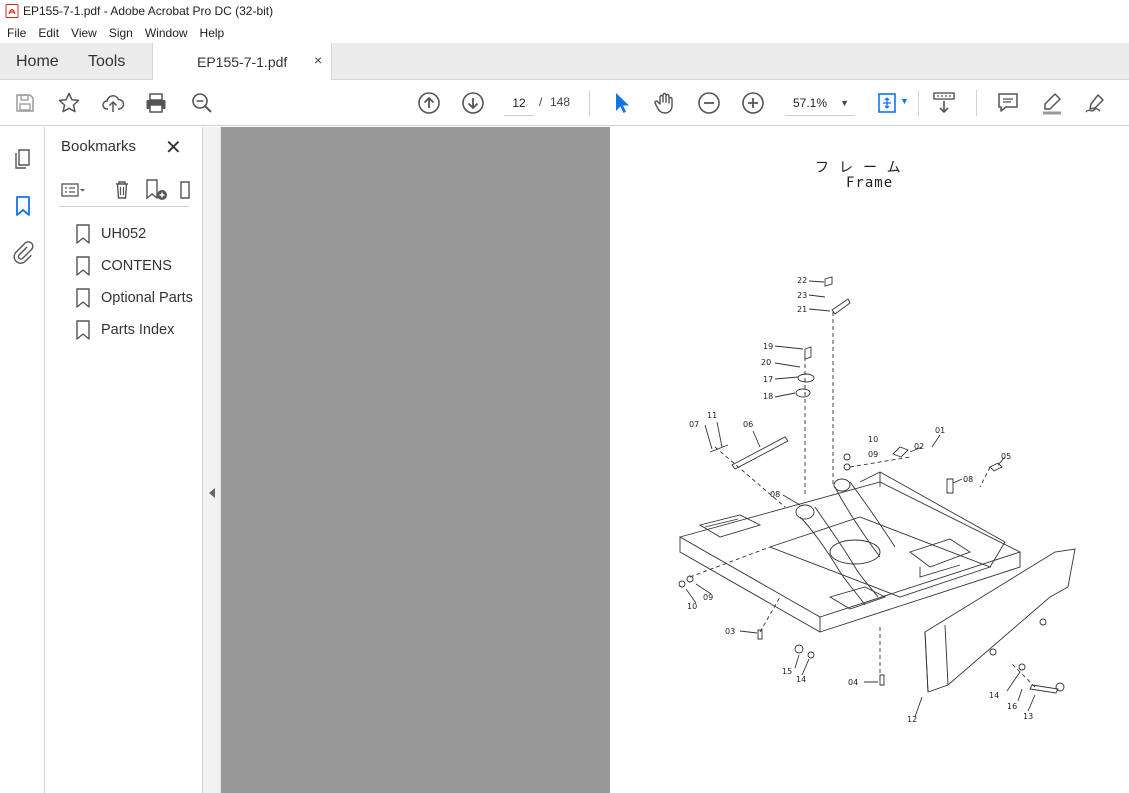  I want to click on callout-label: 23, so click(802, 295).